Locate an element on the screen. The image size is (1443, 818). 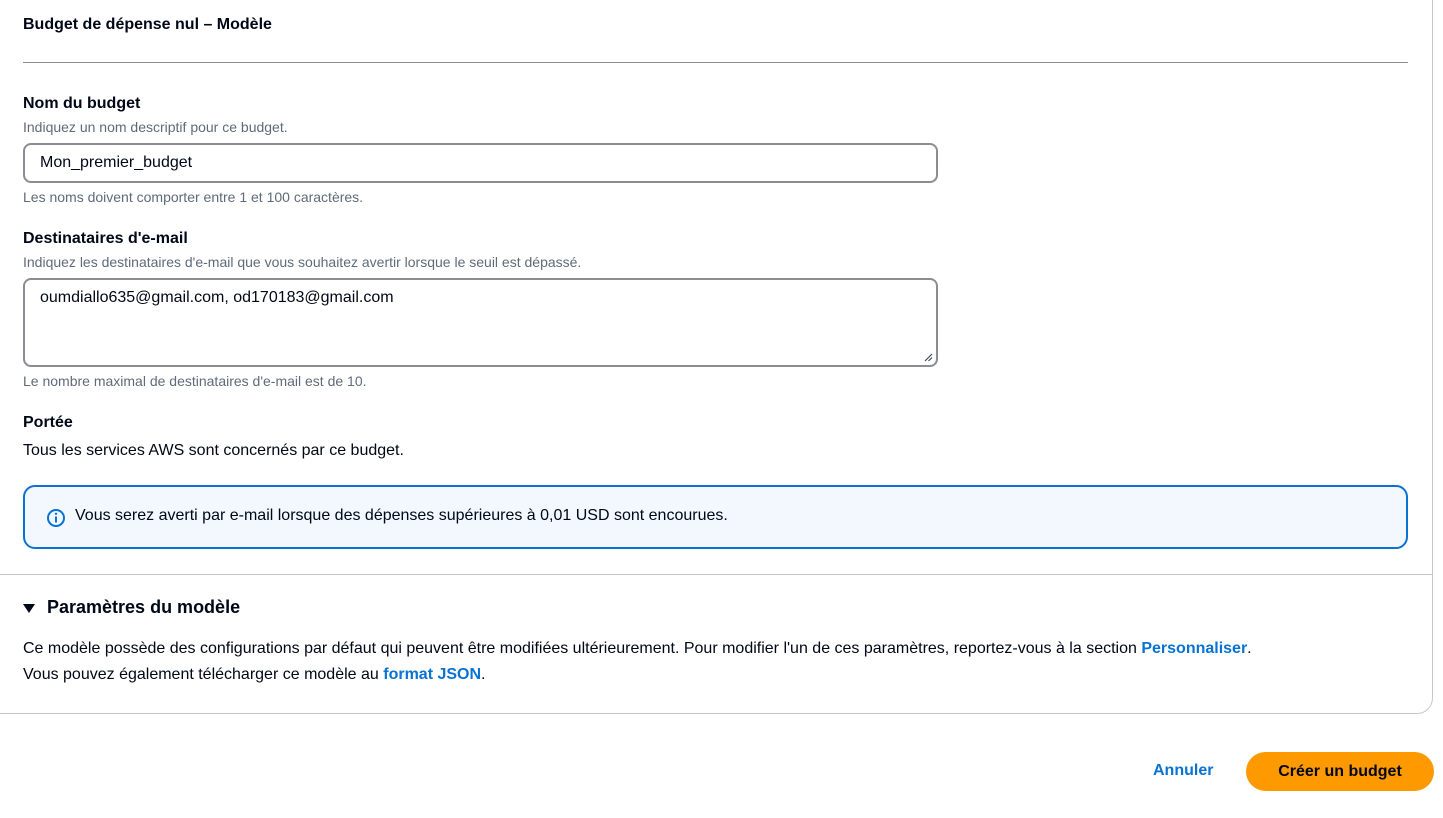
template-settings-line-2-end: . is located at coordinates (483, 674).